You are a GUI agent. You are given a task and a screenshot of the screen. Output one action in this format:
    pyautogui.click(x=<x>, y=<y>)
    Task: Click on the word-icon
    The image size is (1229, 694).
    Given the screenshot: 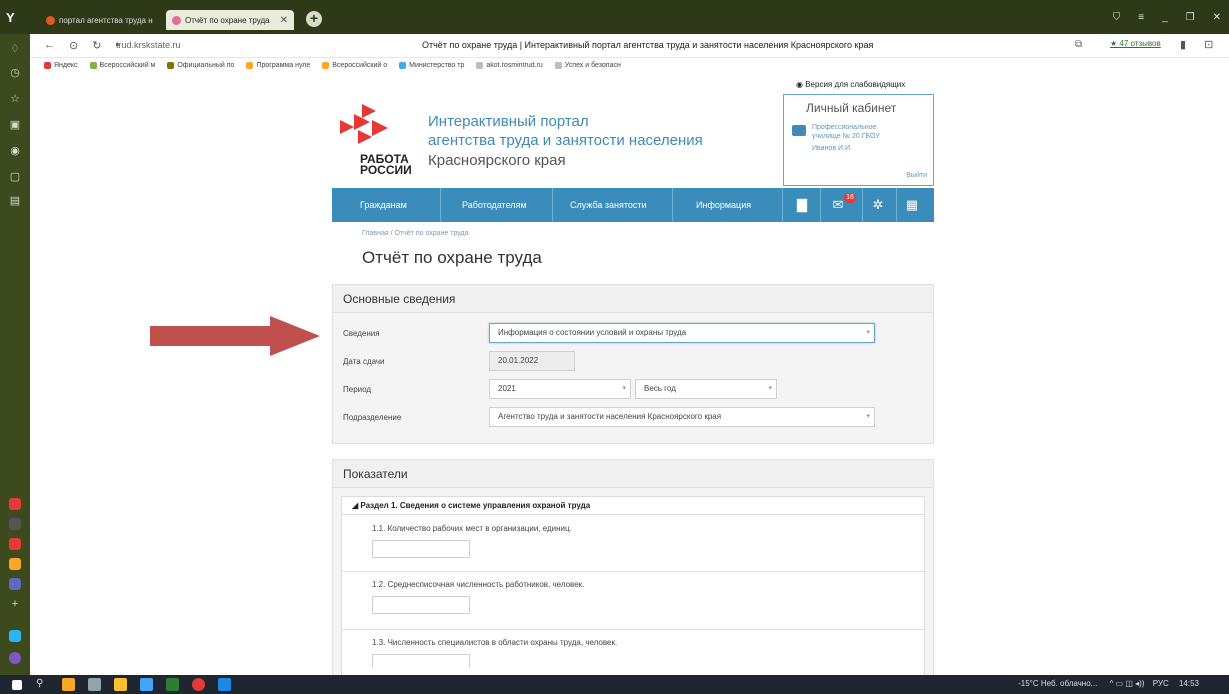 What is the action you would take?
    pyautogui.click(x=224, y=684)
    